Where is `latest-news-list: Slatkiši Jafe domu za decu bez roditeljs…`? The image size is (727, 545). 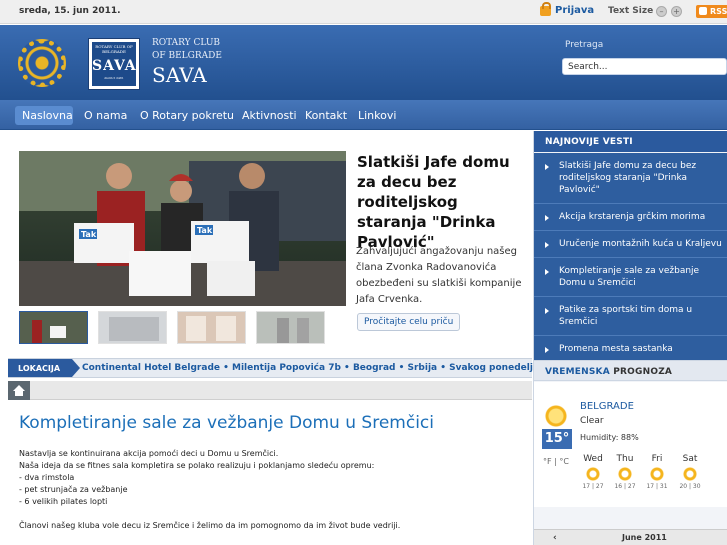 latest-news-list: Slatkiši Jafe domu za decu bez roditeljs… is located at coordinates (630, 258).